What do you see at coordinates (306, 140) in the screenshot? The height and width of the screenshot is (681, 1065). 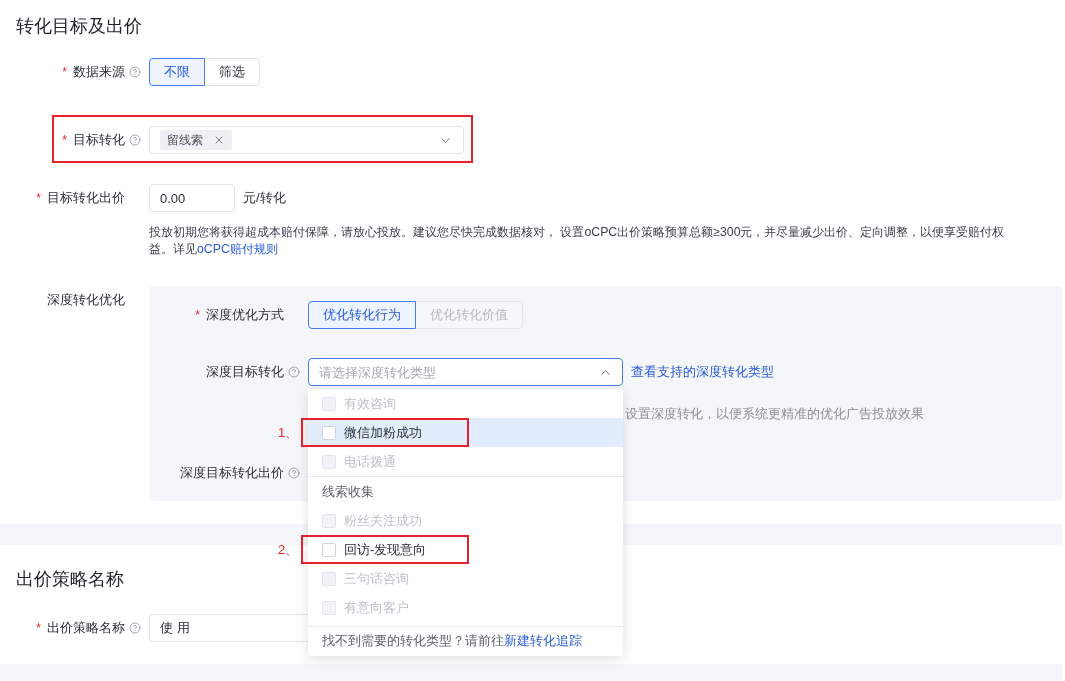 I see `multi-select-field: 留线索` at bounding box center [306, 140].